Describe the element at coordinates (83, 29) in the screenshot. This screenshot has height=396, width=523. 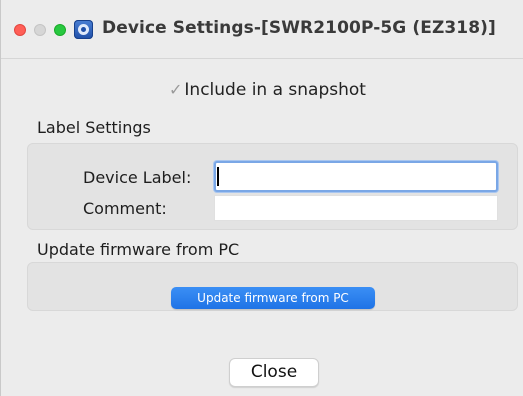
I see `app-icon` at that location.